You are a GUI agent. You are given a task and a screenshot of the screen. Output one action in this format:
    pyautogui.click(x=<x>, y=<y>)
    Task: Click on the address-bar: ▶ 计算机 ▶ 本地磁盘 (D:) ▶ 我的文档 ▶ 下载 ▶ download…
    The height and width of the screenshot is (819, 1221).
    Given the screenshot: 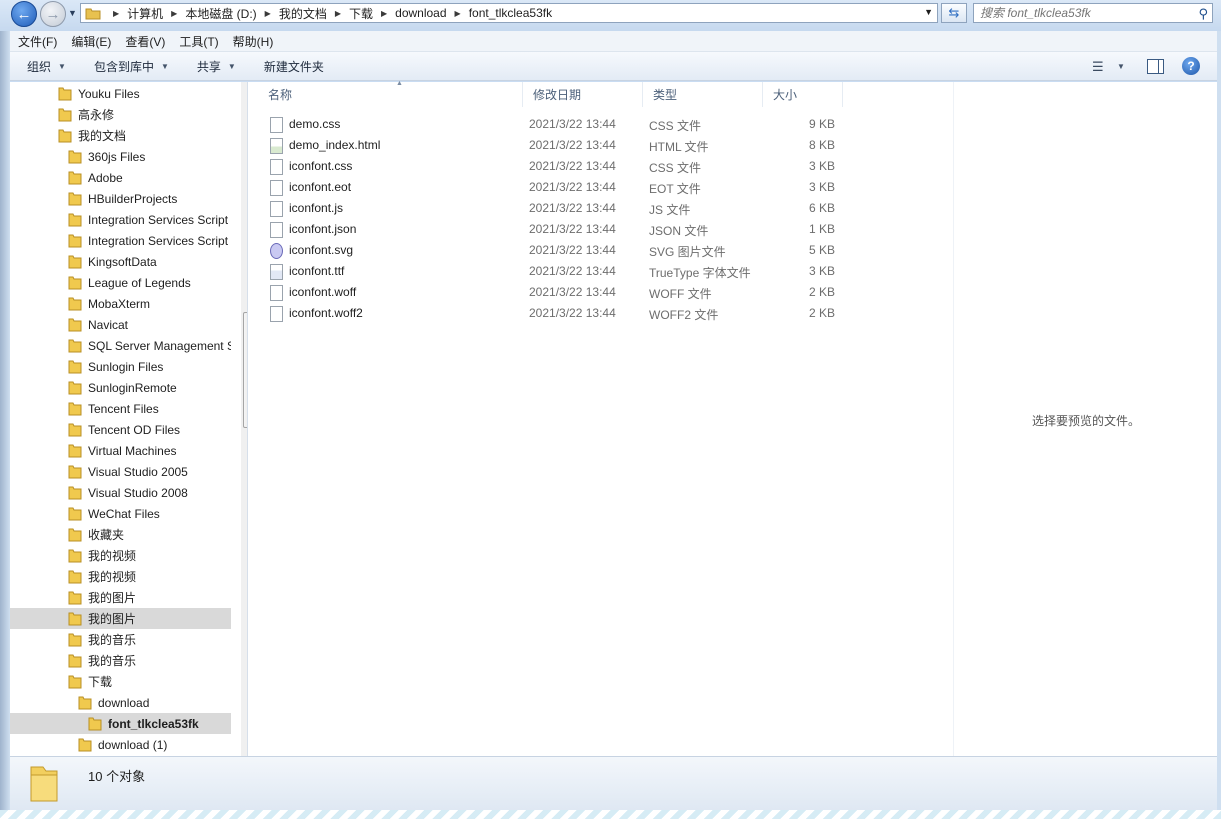 What is the action you would take?
    pyautogui.click(x=509, y=13)
    